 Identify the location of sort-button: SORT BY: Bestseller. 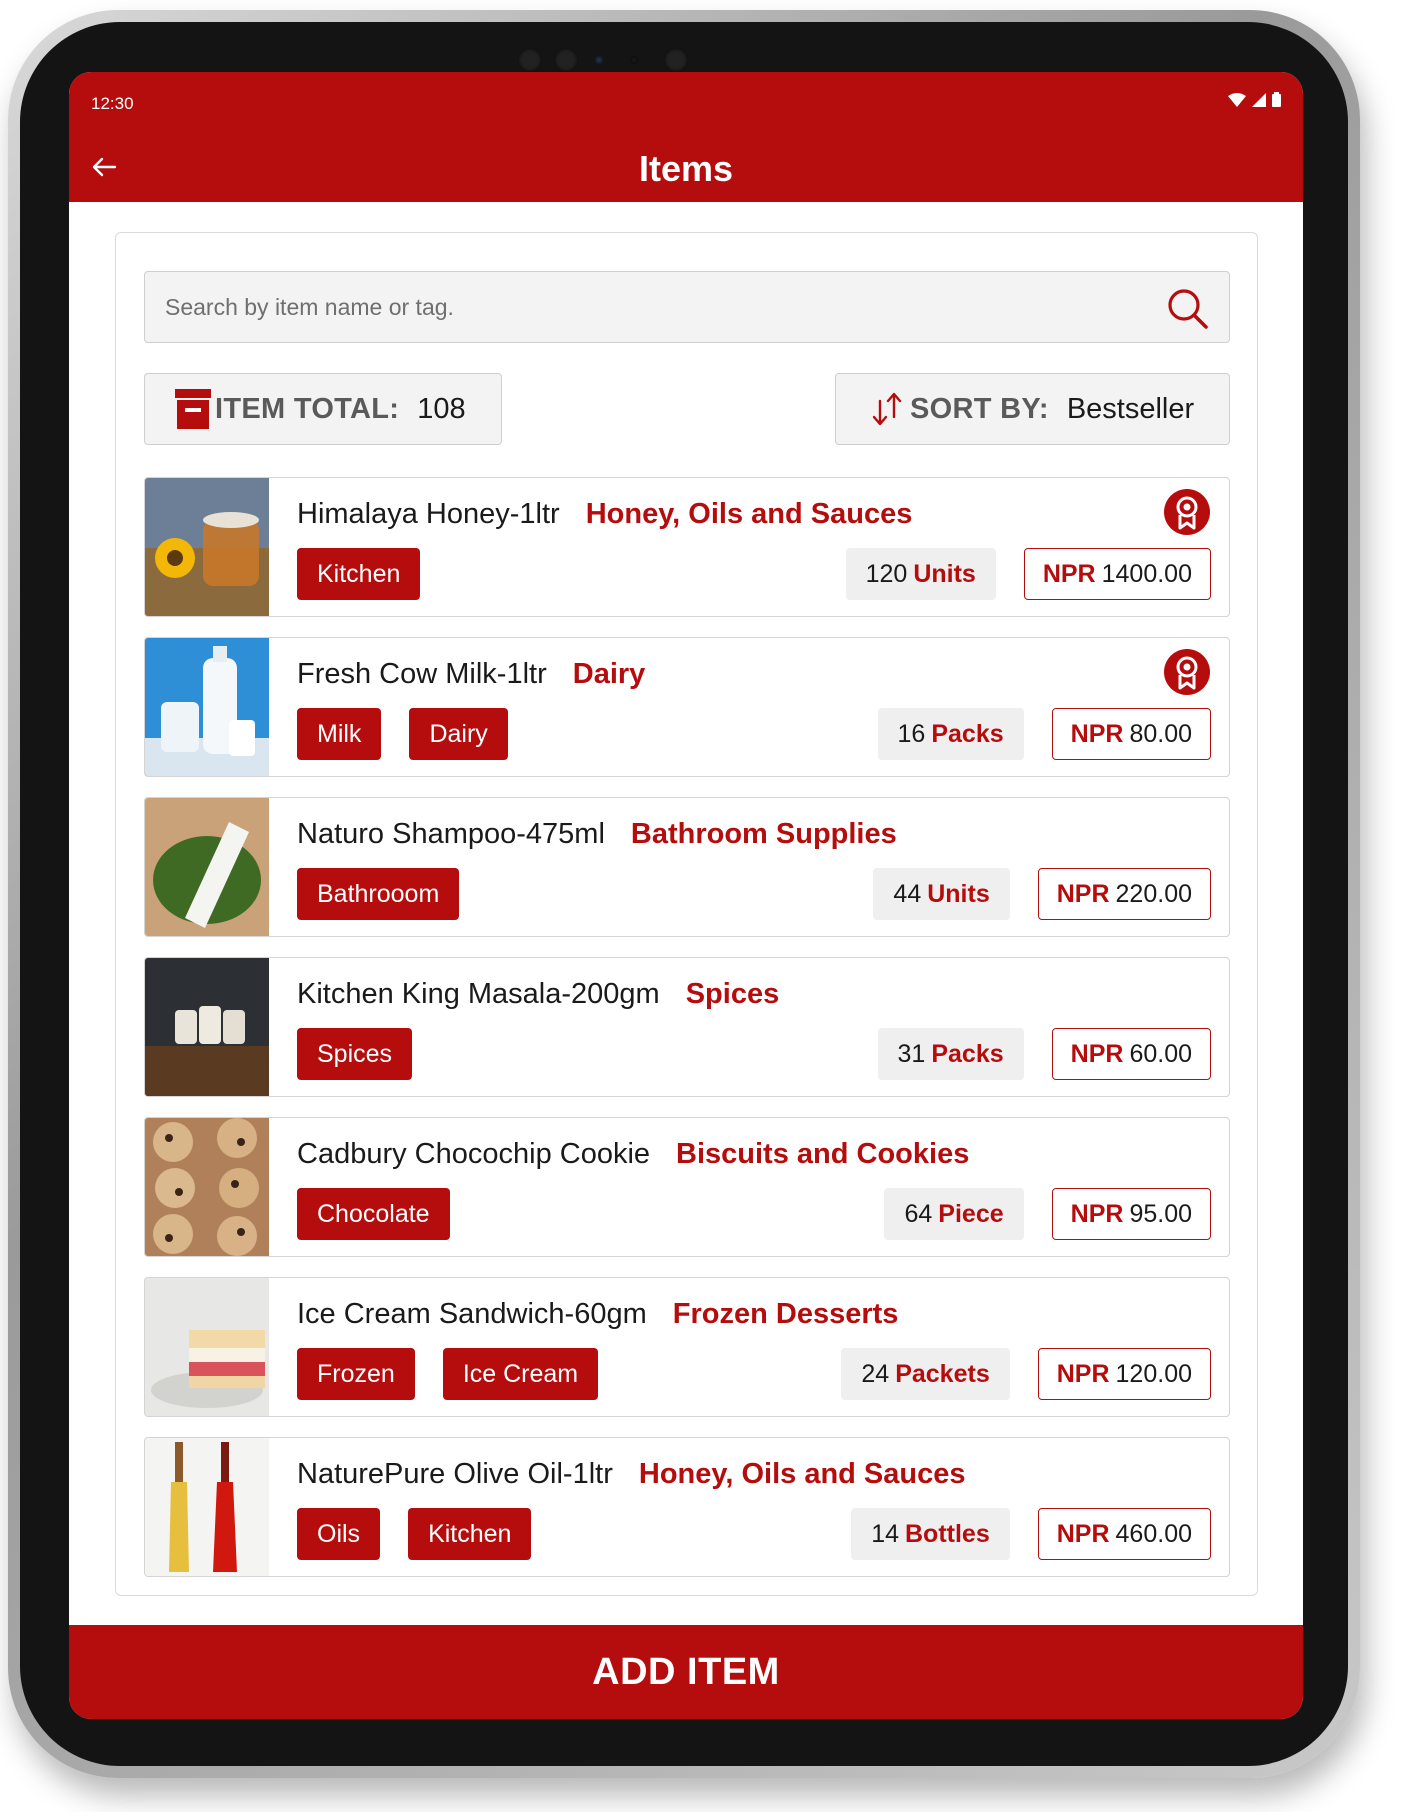
(1032, 409).